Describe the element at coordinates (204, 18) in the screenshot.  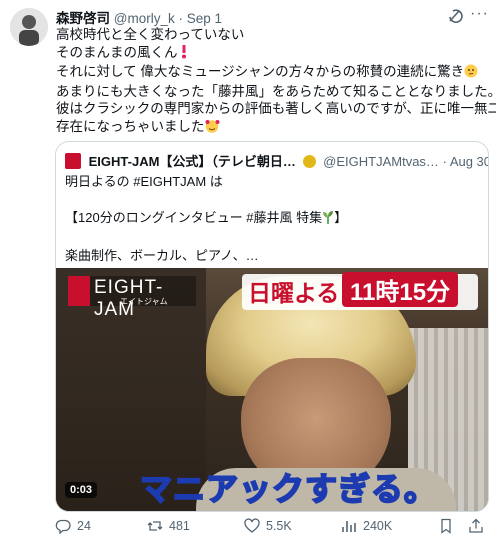
I see `timestamp: Sep 1` at that location.